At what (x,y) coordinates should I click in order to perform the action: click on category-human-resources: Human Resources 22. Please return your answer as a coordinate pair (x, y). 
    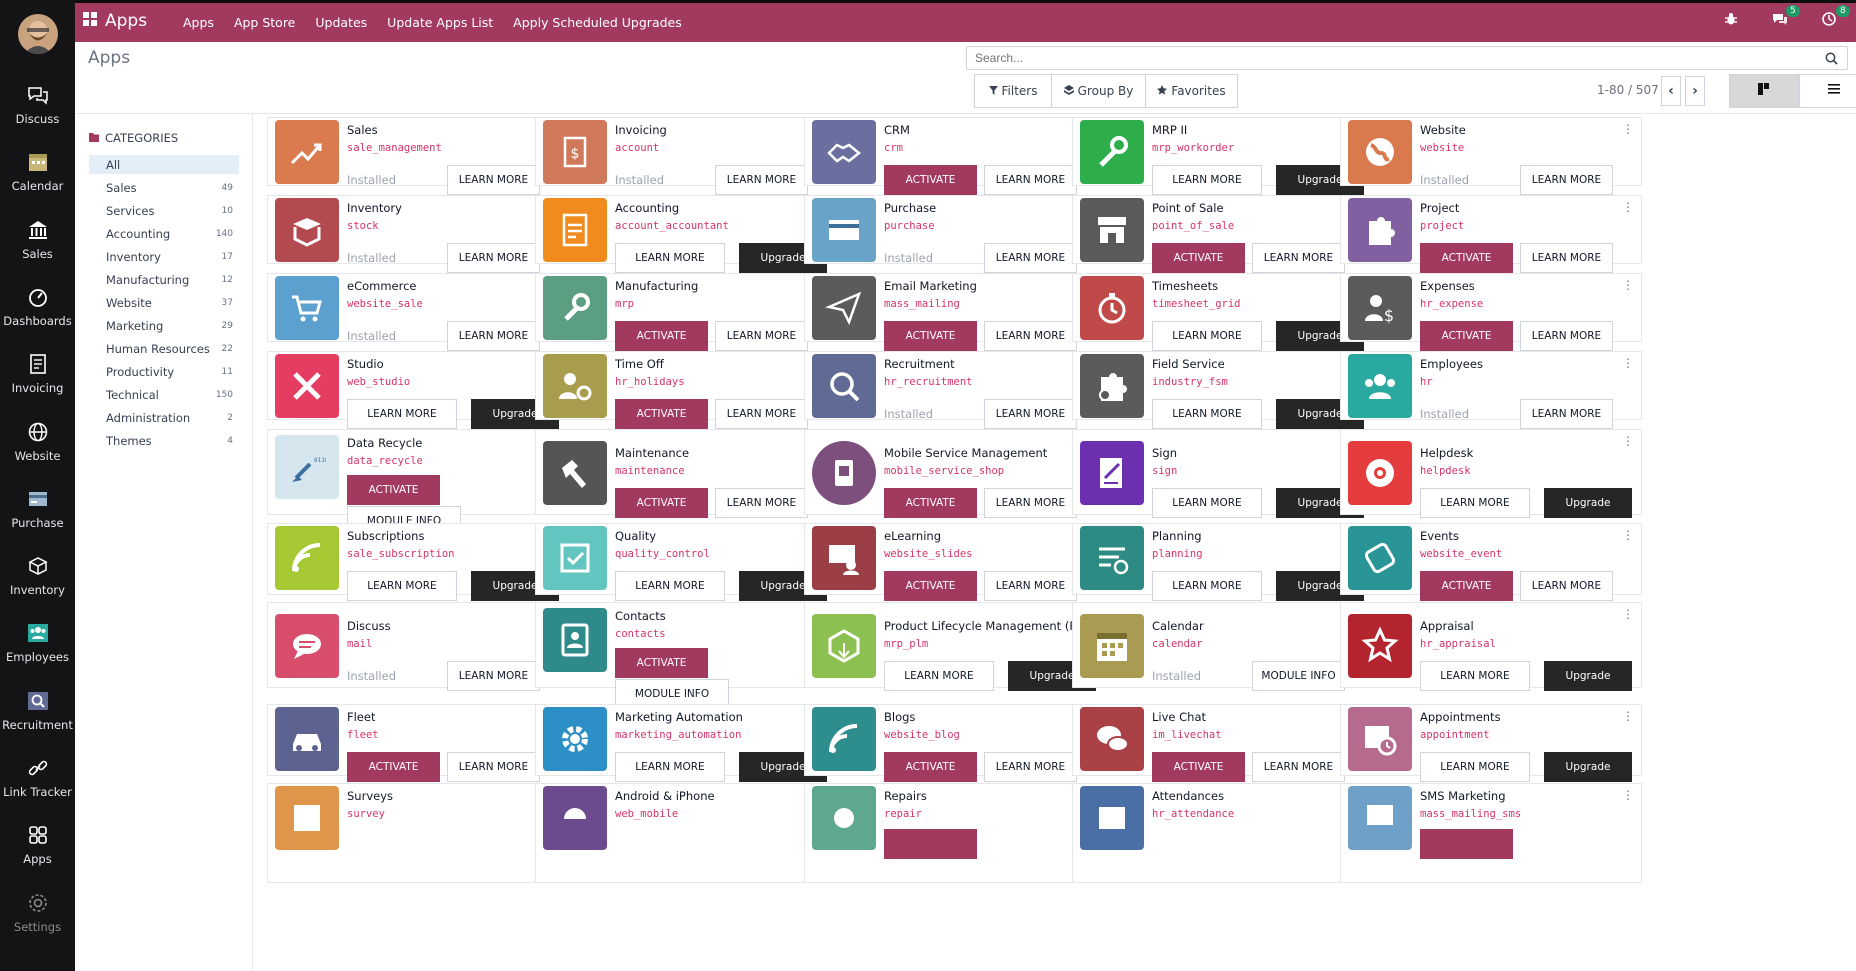
    Looking at the image, I should click on (164, 348).